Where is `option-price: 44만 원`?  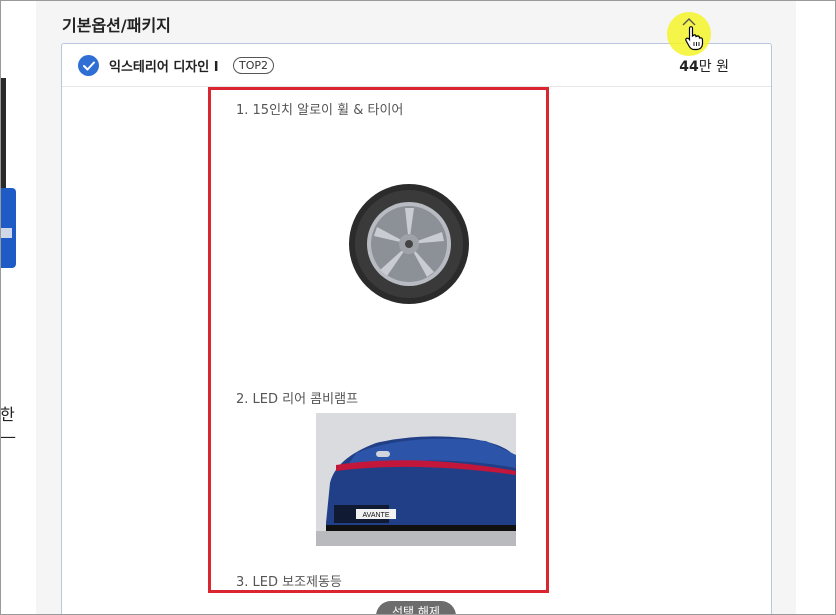
option-price: 44만 원 is located at coordinates (704, 66).